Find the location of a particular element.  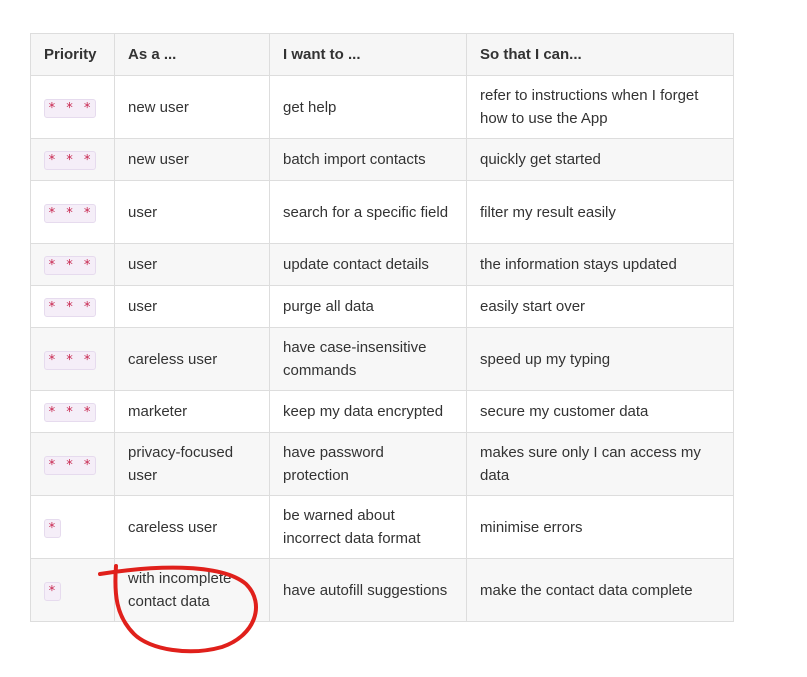

want-cell: purge all data is located at coordinates (368, 306).